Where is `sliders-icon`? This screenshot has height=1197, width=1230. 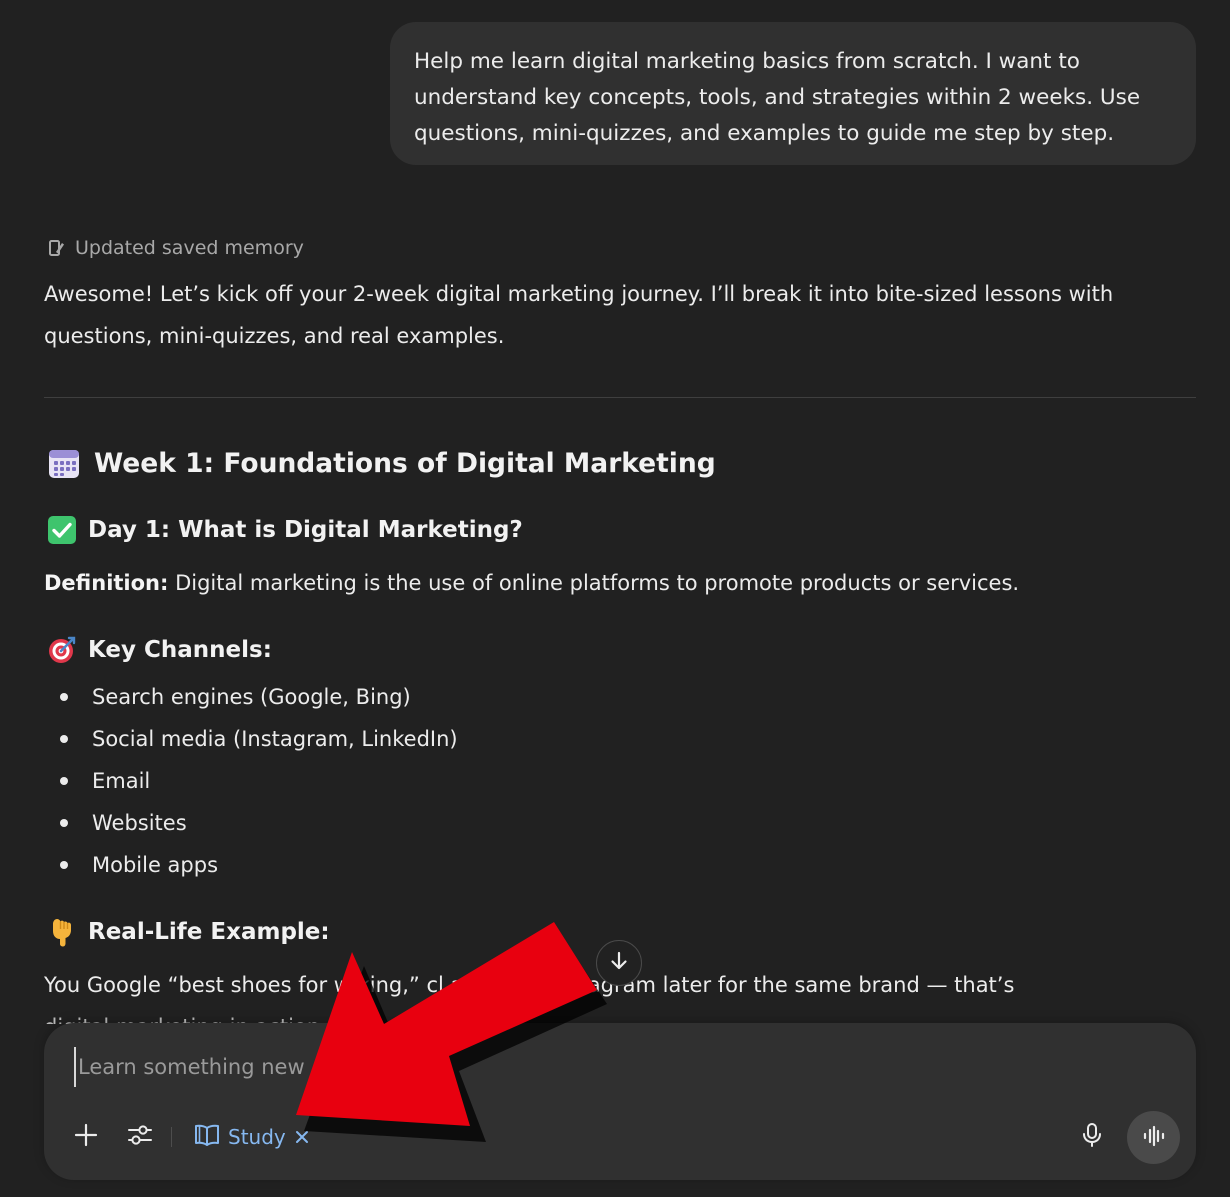 sliders-icon is located at coordinates (140, 1137).